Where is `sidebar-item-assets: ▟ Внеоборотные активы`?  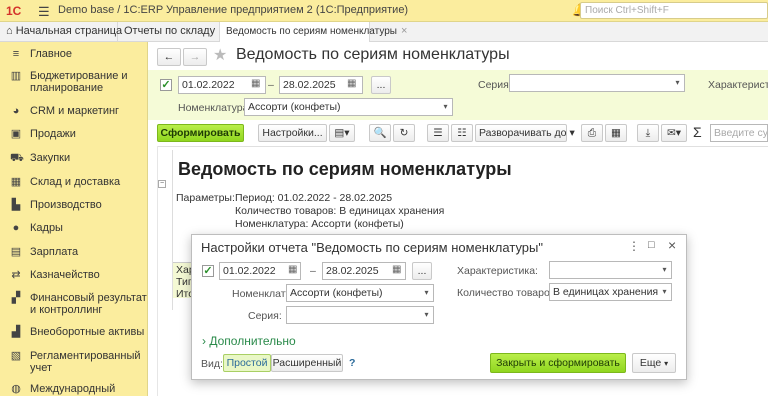 sidebar-item-assets: ▟ Внеоборотные активы is located at coordinates (73, 332).